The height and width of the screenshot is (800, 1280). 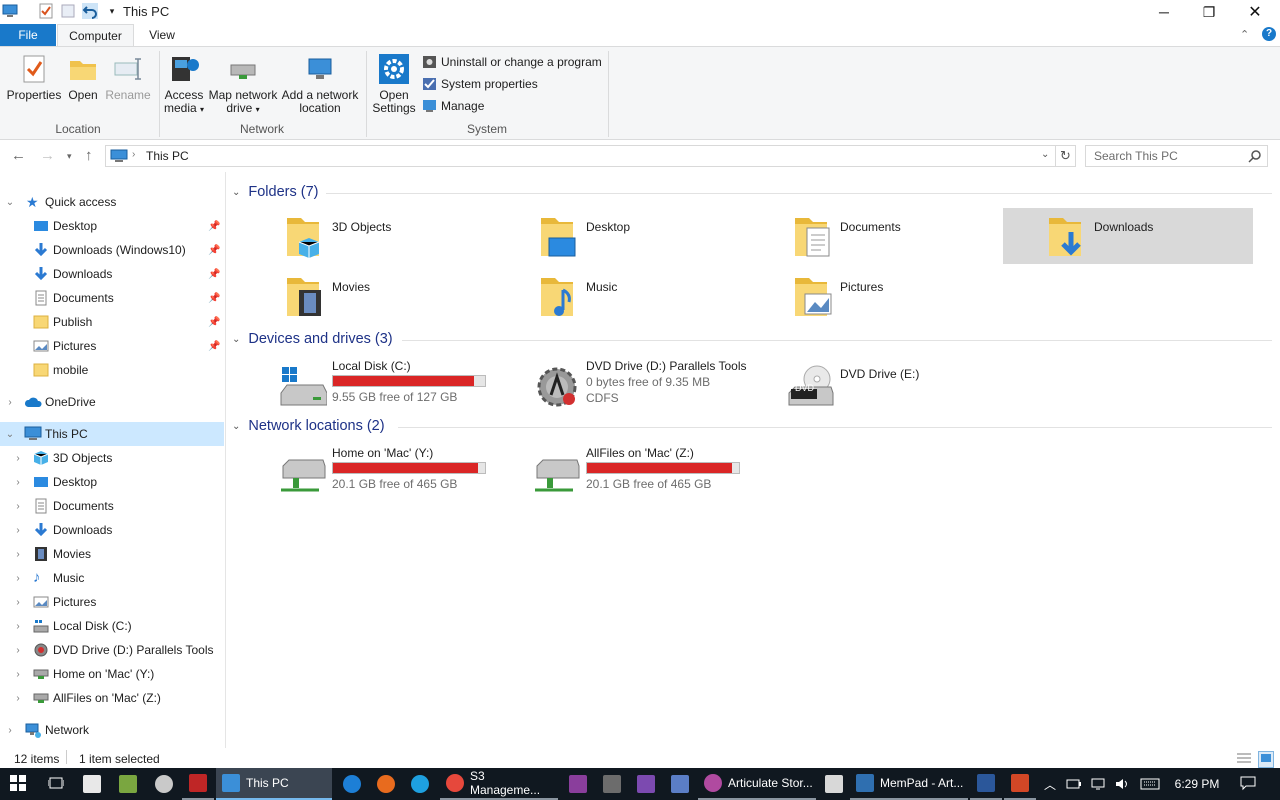 I want to click on sidebar-item-network: › Network, so click(x=112, y=730).